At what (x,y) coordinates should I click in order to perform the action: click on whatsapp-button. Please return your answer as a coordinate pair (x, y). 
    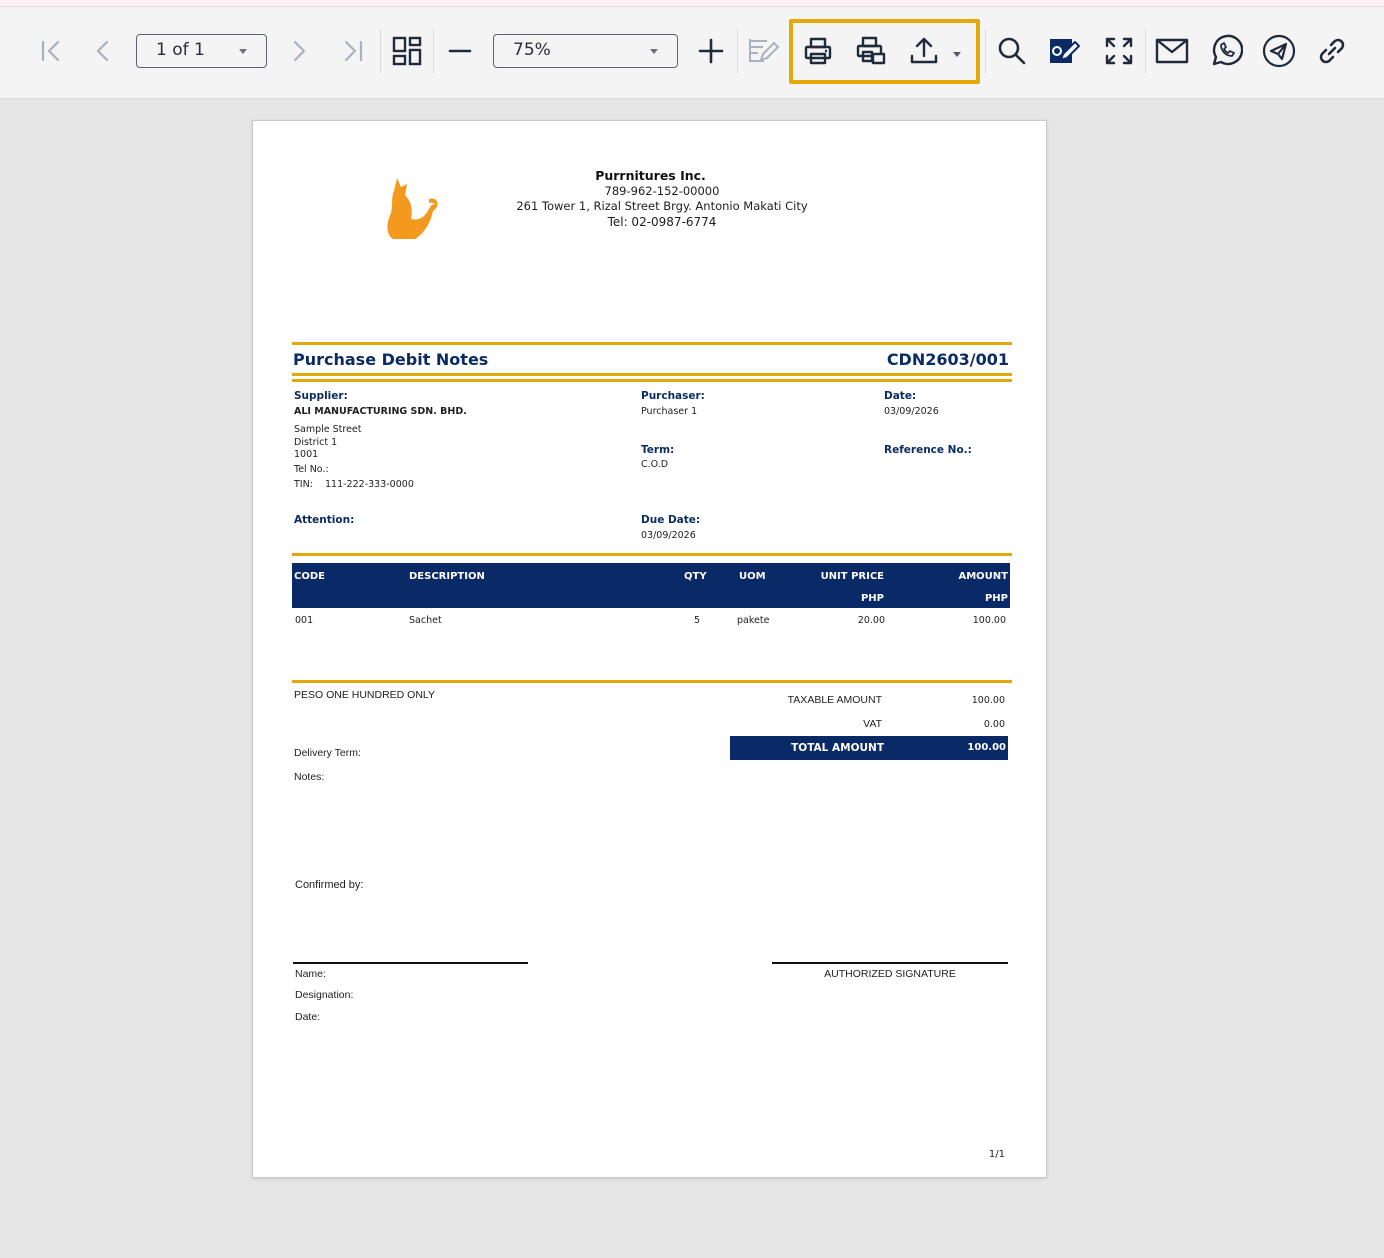
    Looking at the image, I should click on (1226, 51).